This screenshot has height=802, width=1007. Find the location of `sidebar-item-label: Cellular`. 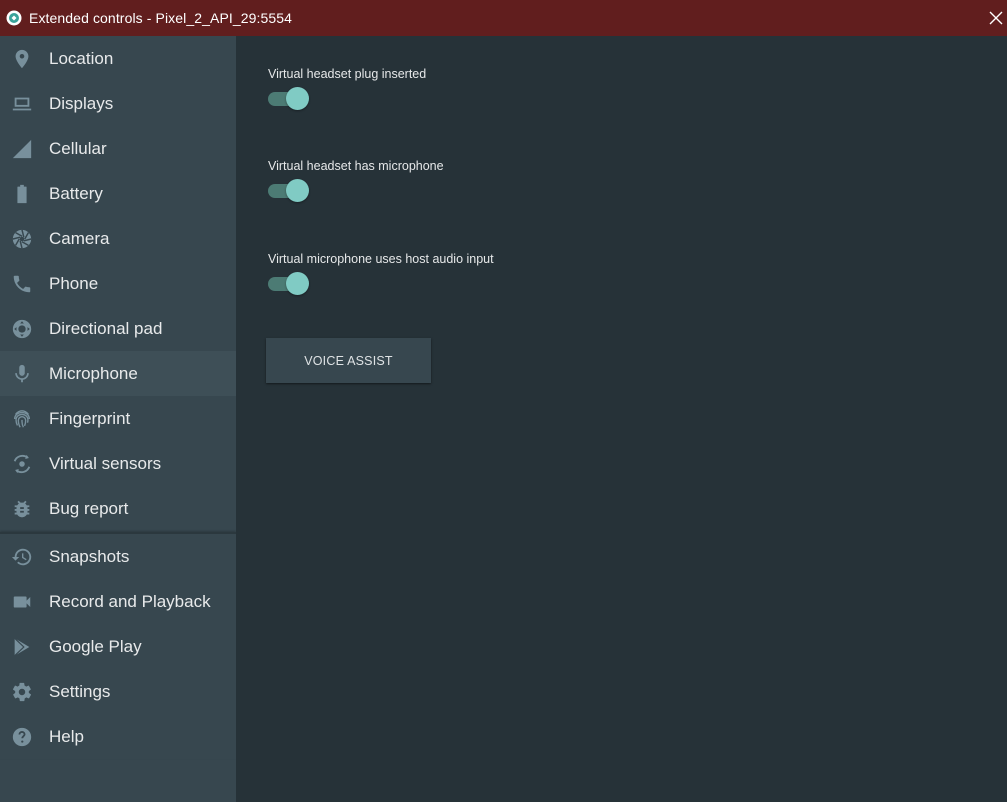

sidebar-item-label: Cellular is located at coordinates (78, 148).